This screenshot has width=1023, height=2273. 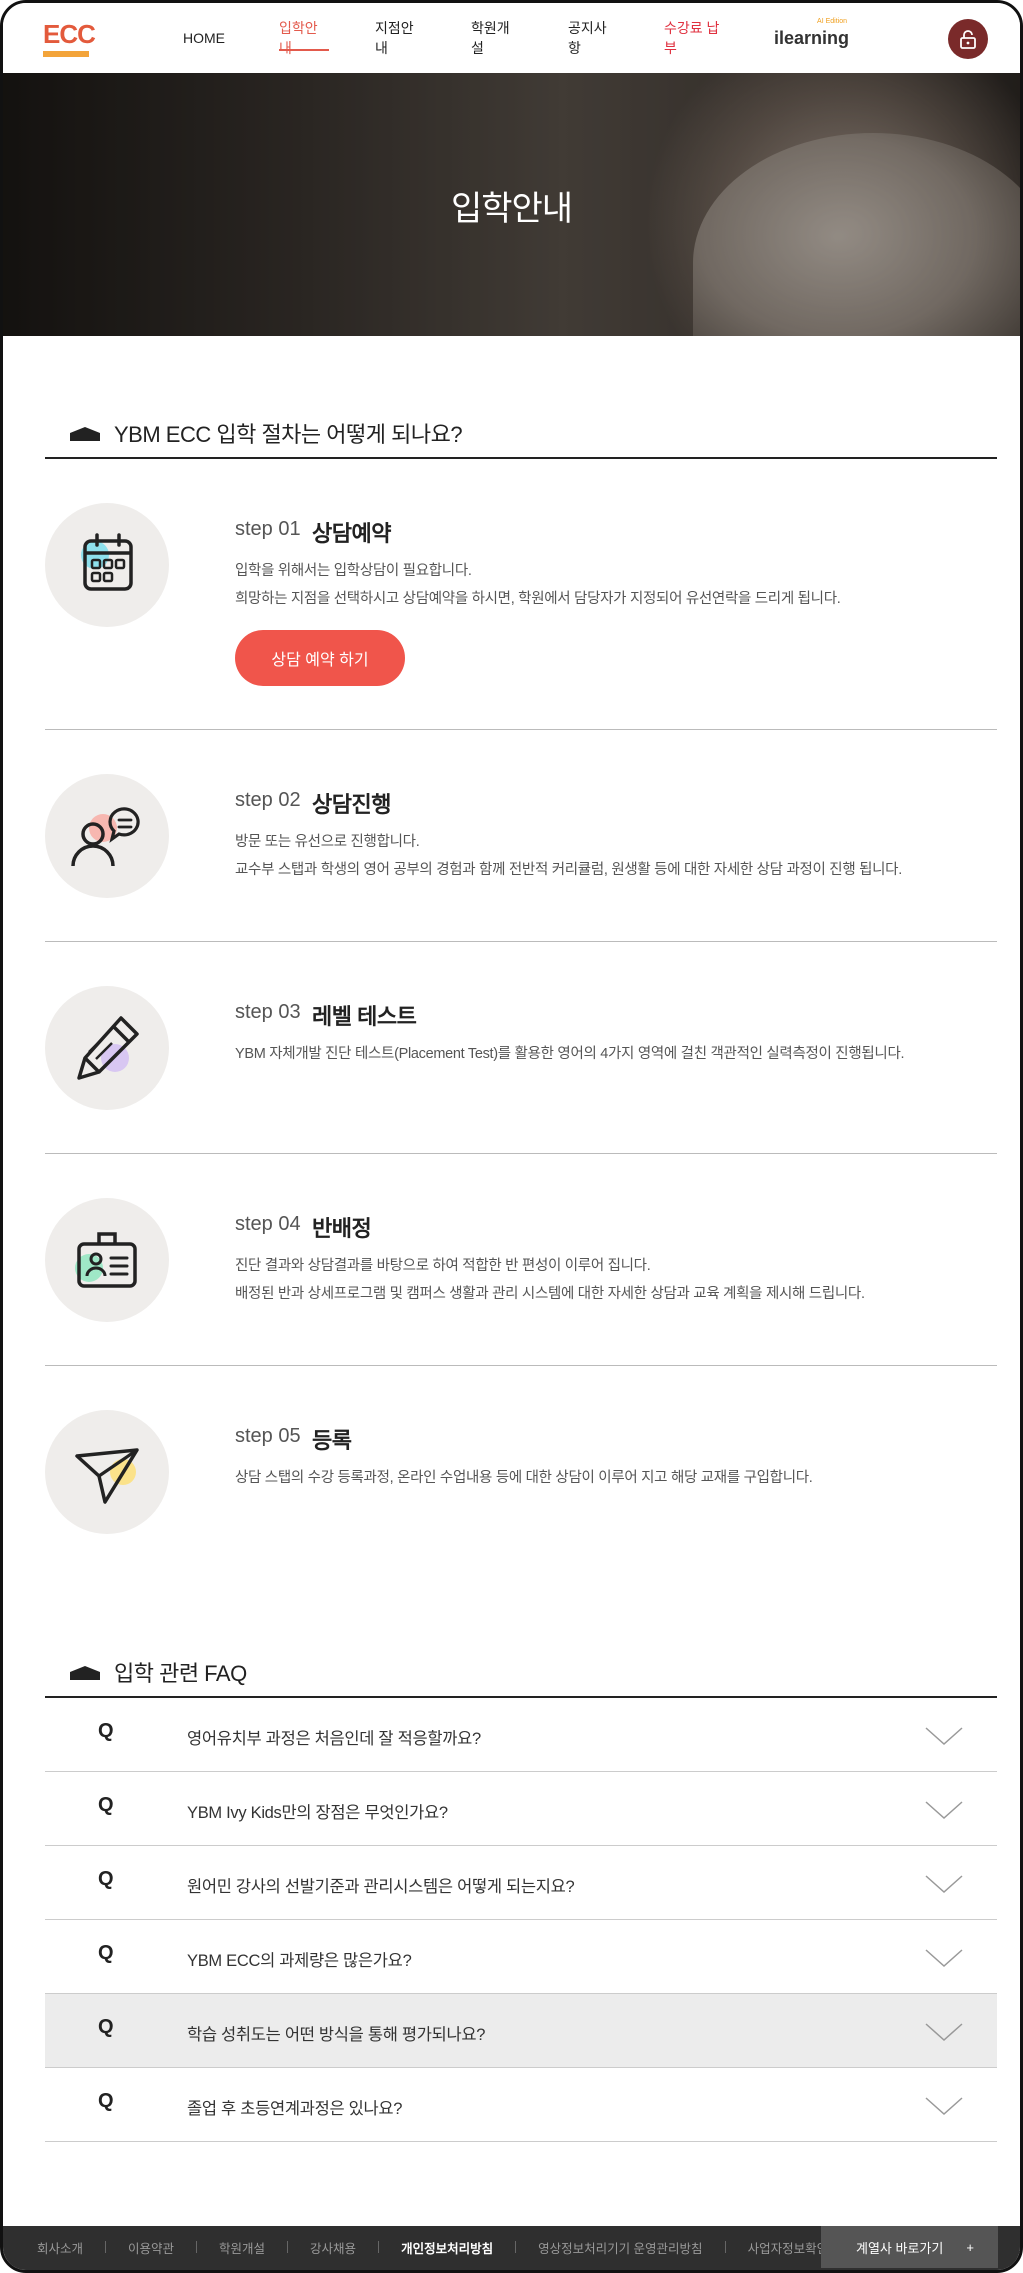 What do you see at coordinates (60, 2247) in the screenshot?
I see `footer-link-company: 회사소개` at bounding box center [60, 2247].